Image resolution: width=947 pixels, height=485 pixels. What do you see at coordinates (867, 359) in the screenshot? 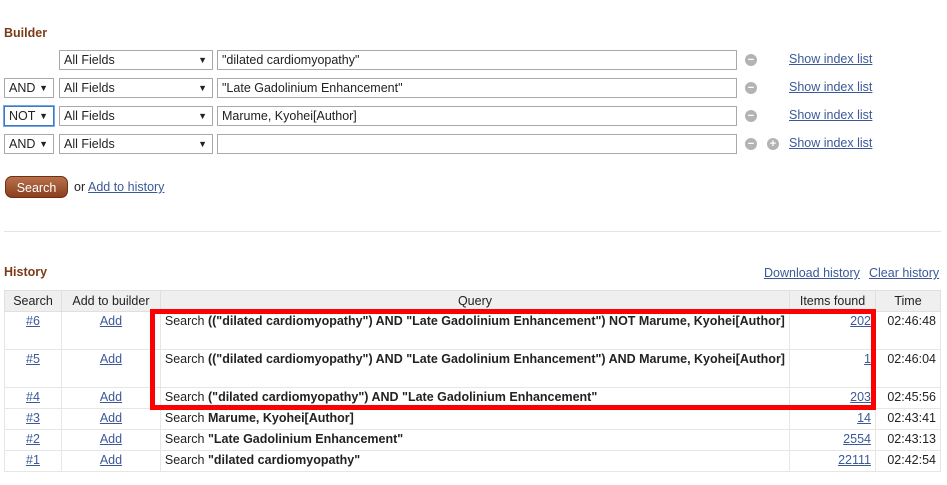
I see `items-found-link: 1` at bounding box center [867, 359].